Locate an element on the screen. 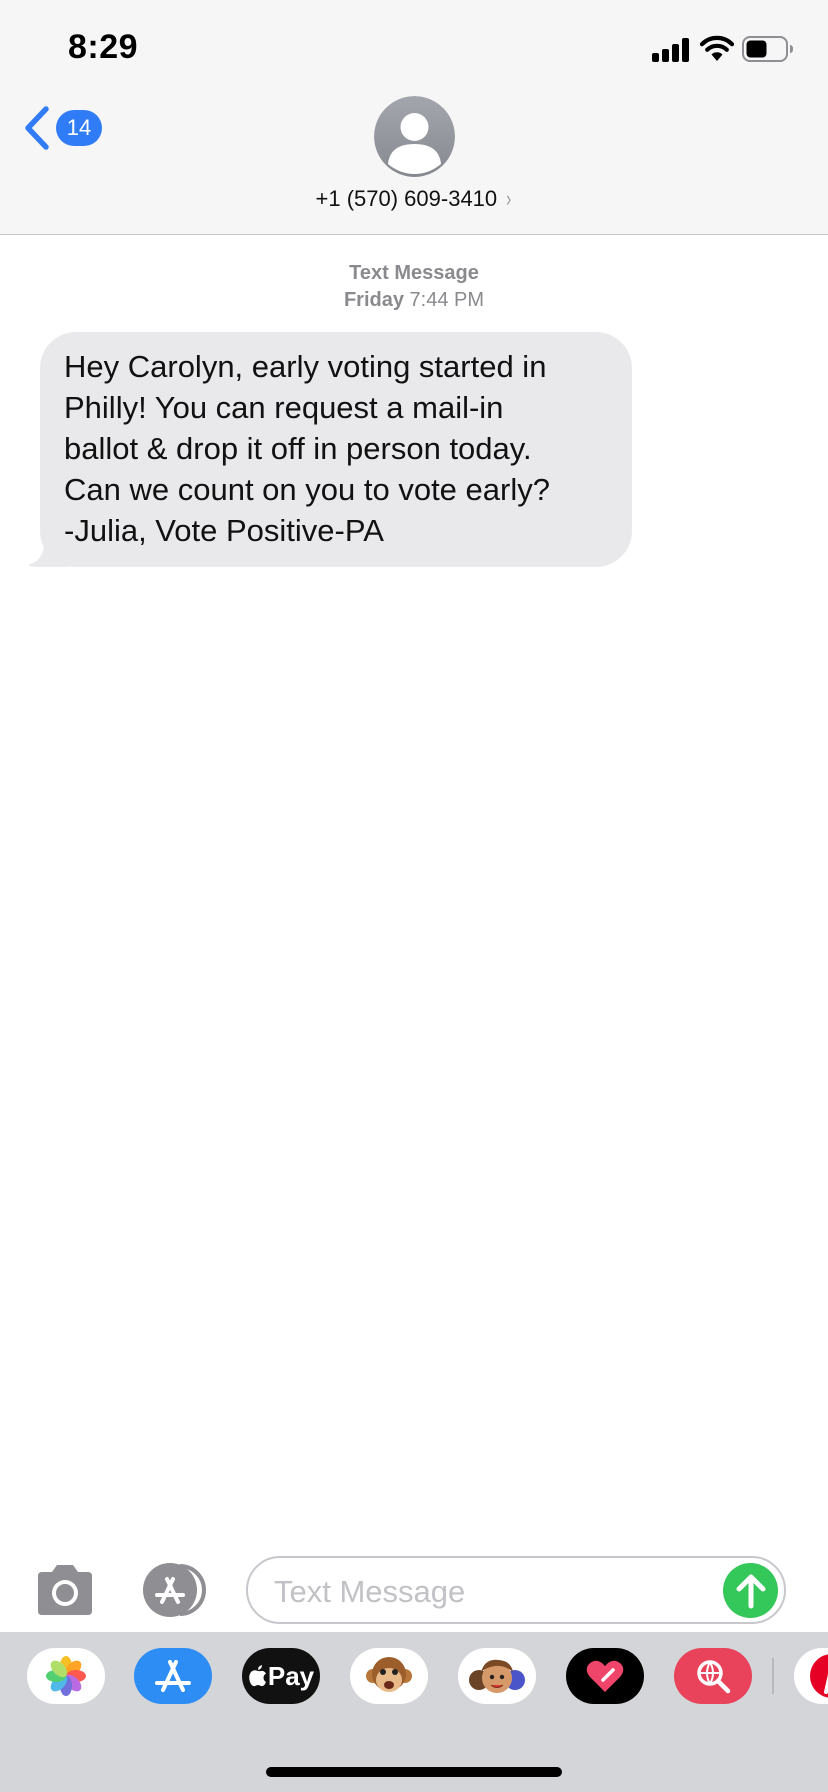 Image resolution: width=828 pixels, height=1792 pixels. battery-icon is located at coordinates (767, 49).